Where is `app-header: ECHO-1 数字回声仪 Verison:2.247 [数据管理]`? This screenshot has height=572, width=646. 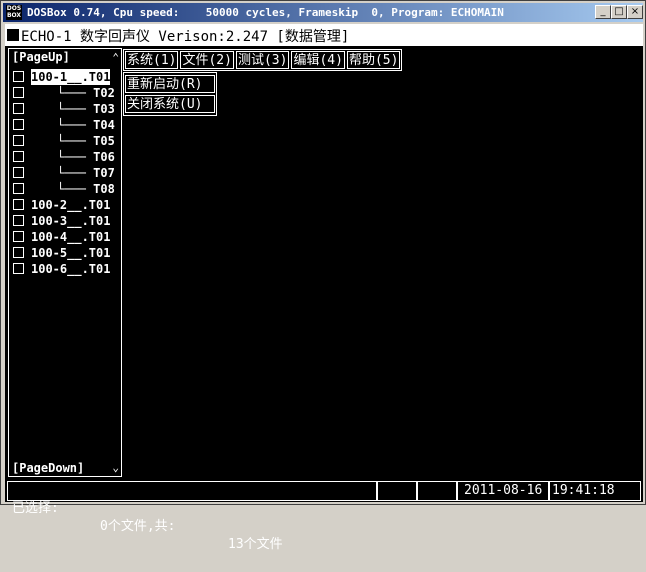
app-header: ECHO-1 数字回声仪 Verison:2.247 [数据管理] is located at coordinates (324, 35).